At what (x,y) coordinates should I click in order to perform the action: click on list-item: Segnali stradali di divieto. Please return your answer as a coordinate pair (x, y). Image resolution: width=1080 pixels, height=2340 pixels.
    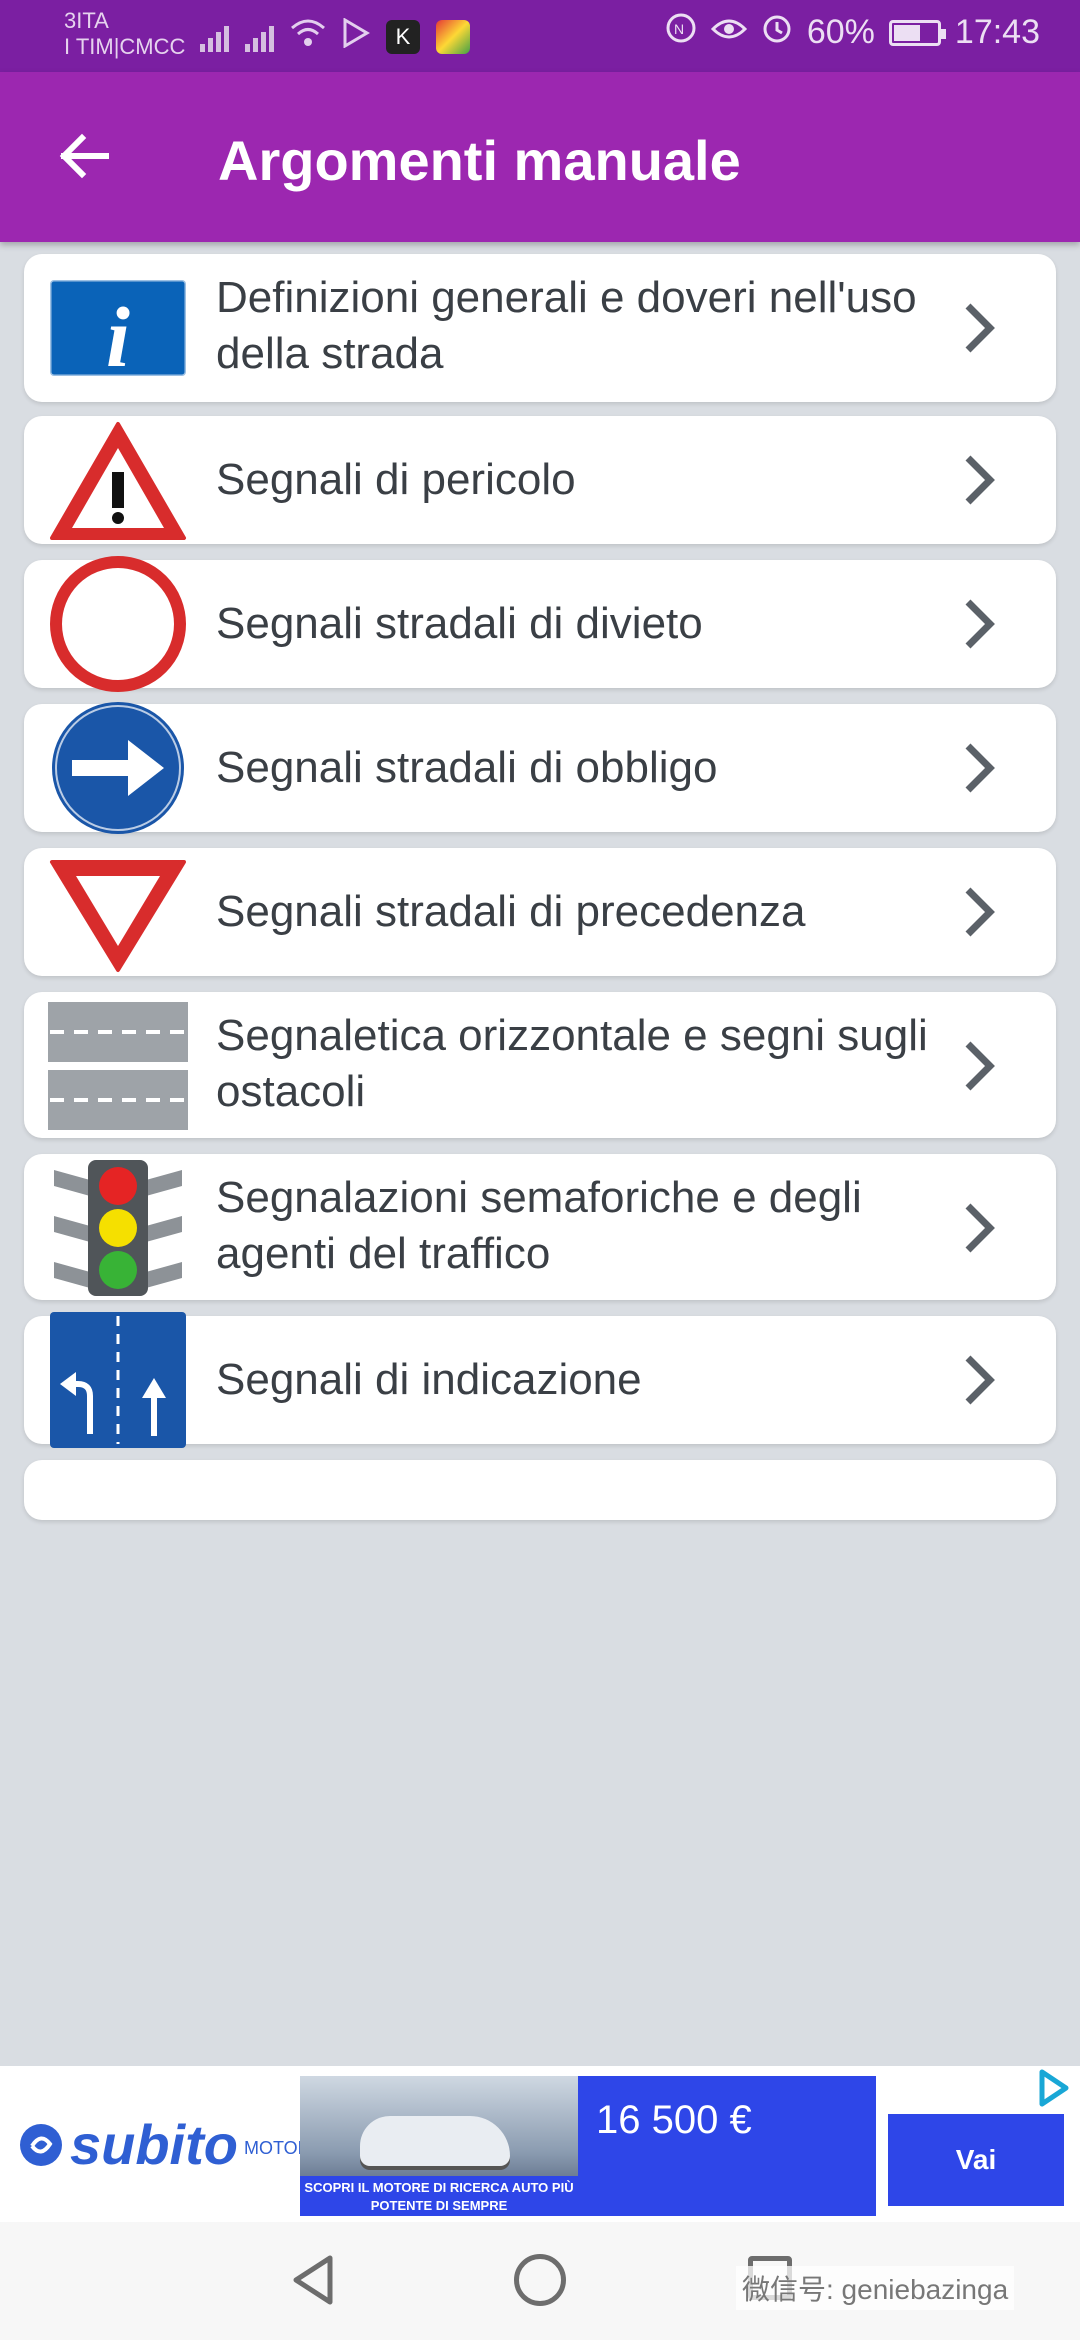
    Looking at the image, I should click on (540, 624).